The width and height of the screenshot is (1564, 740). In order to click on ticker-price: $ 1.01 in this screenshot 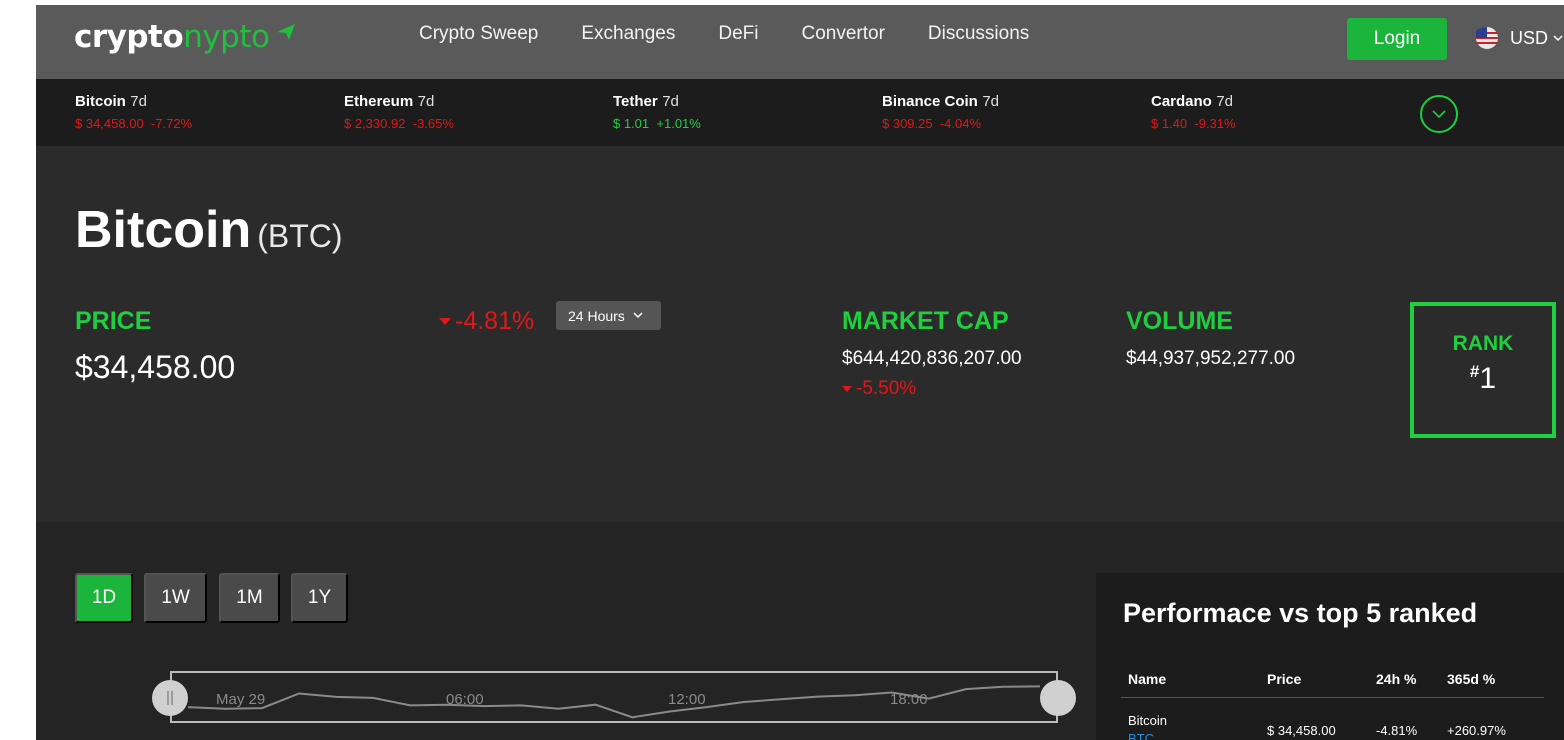, I will do `click(631, 123)`.